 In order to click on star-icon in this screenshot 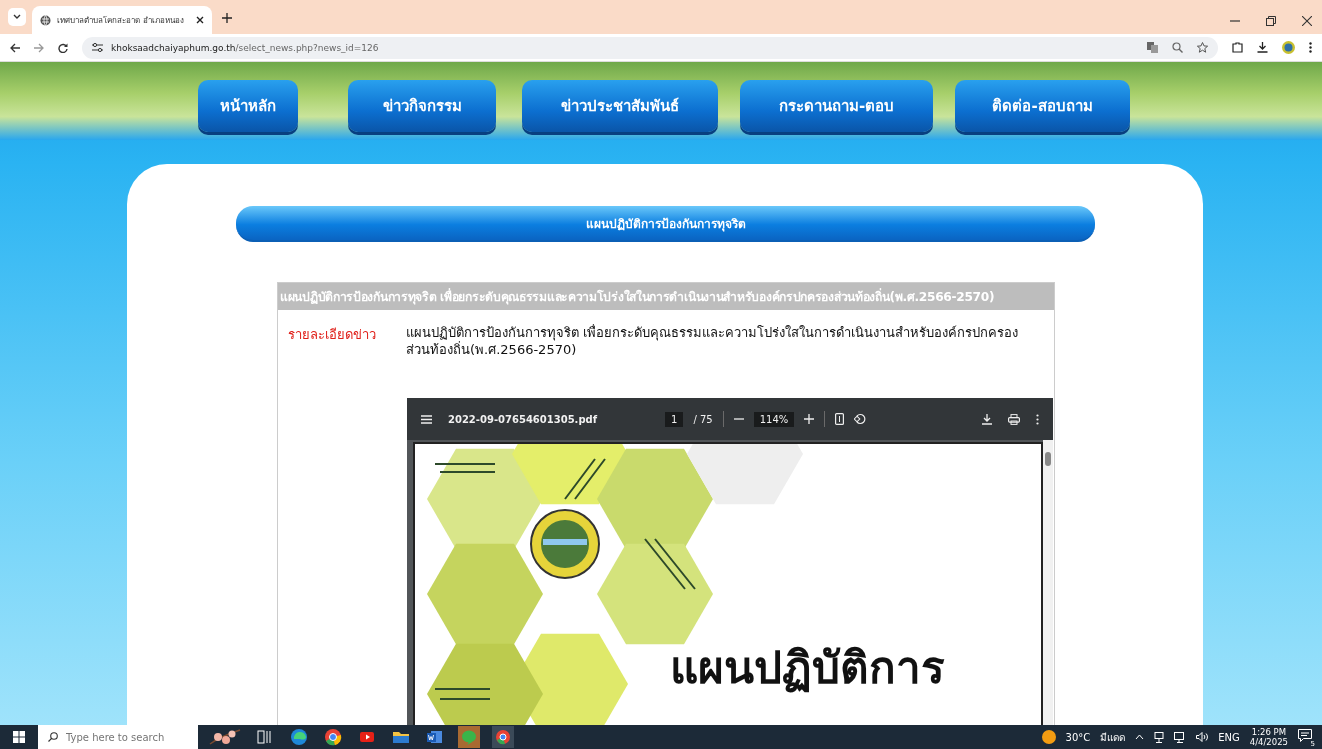, I will do `click(1202, 47)`.